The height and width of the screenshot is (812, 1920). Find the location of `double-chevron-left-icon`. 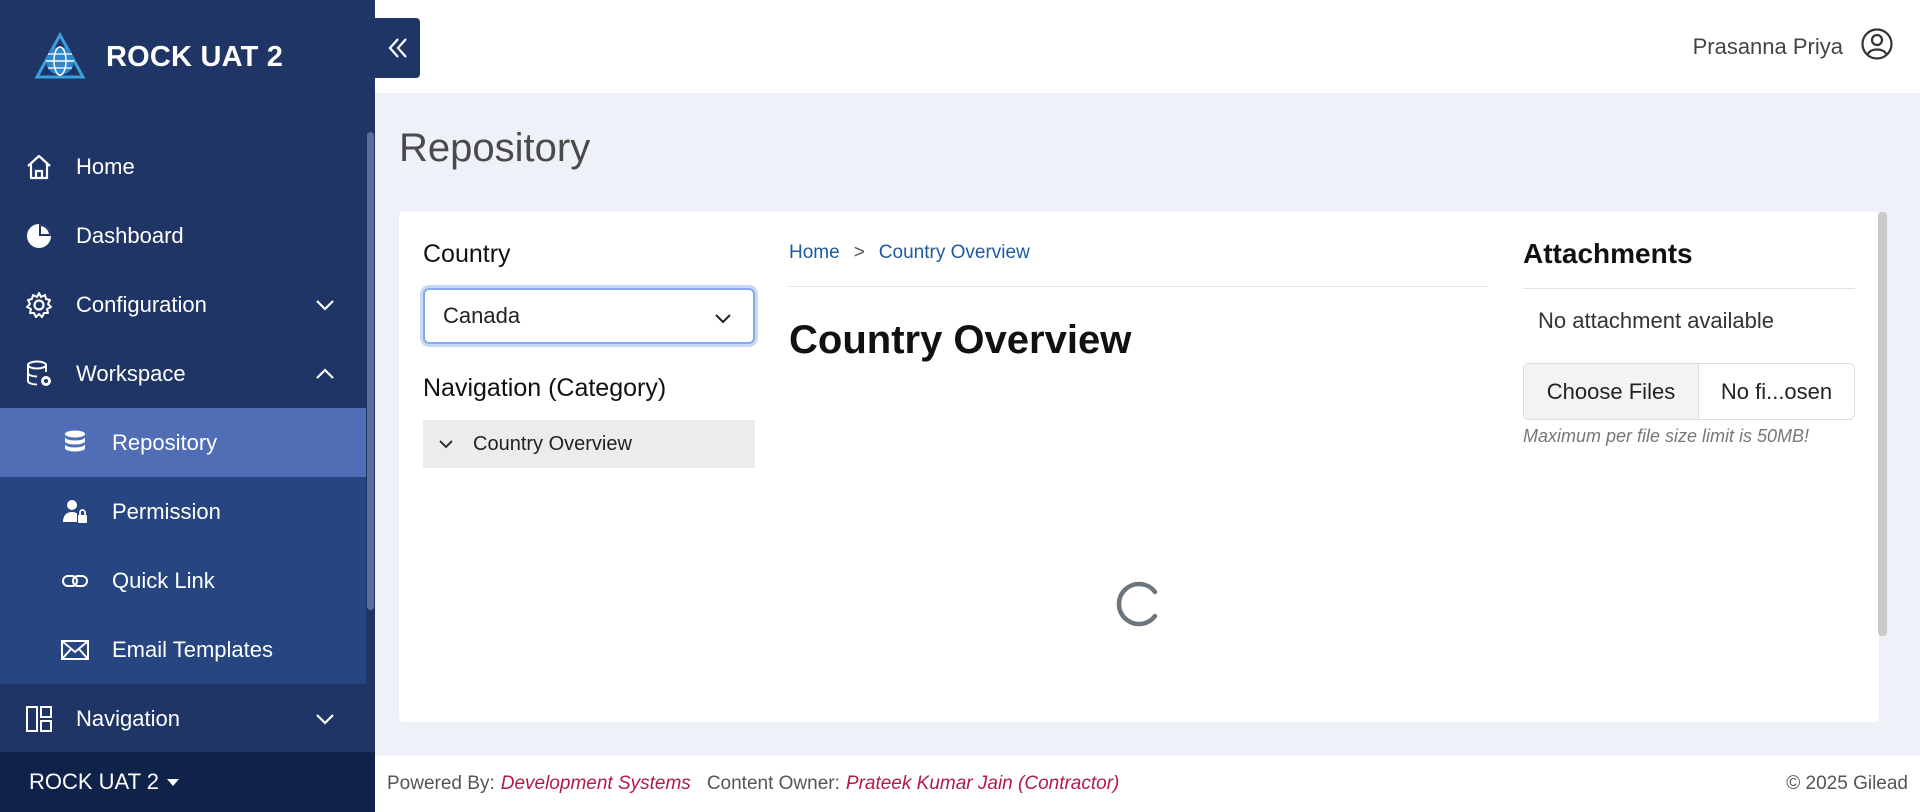

double-chevron-left-icon is located at coordinates (397, 48).